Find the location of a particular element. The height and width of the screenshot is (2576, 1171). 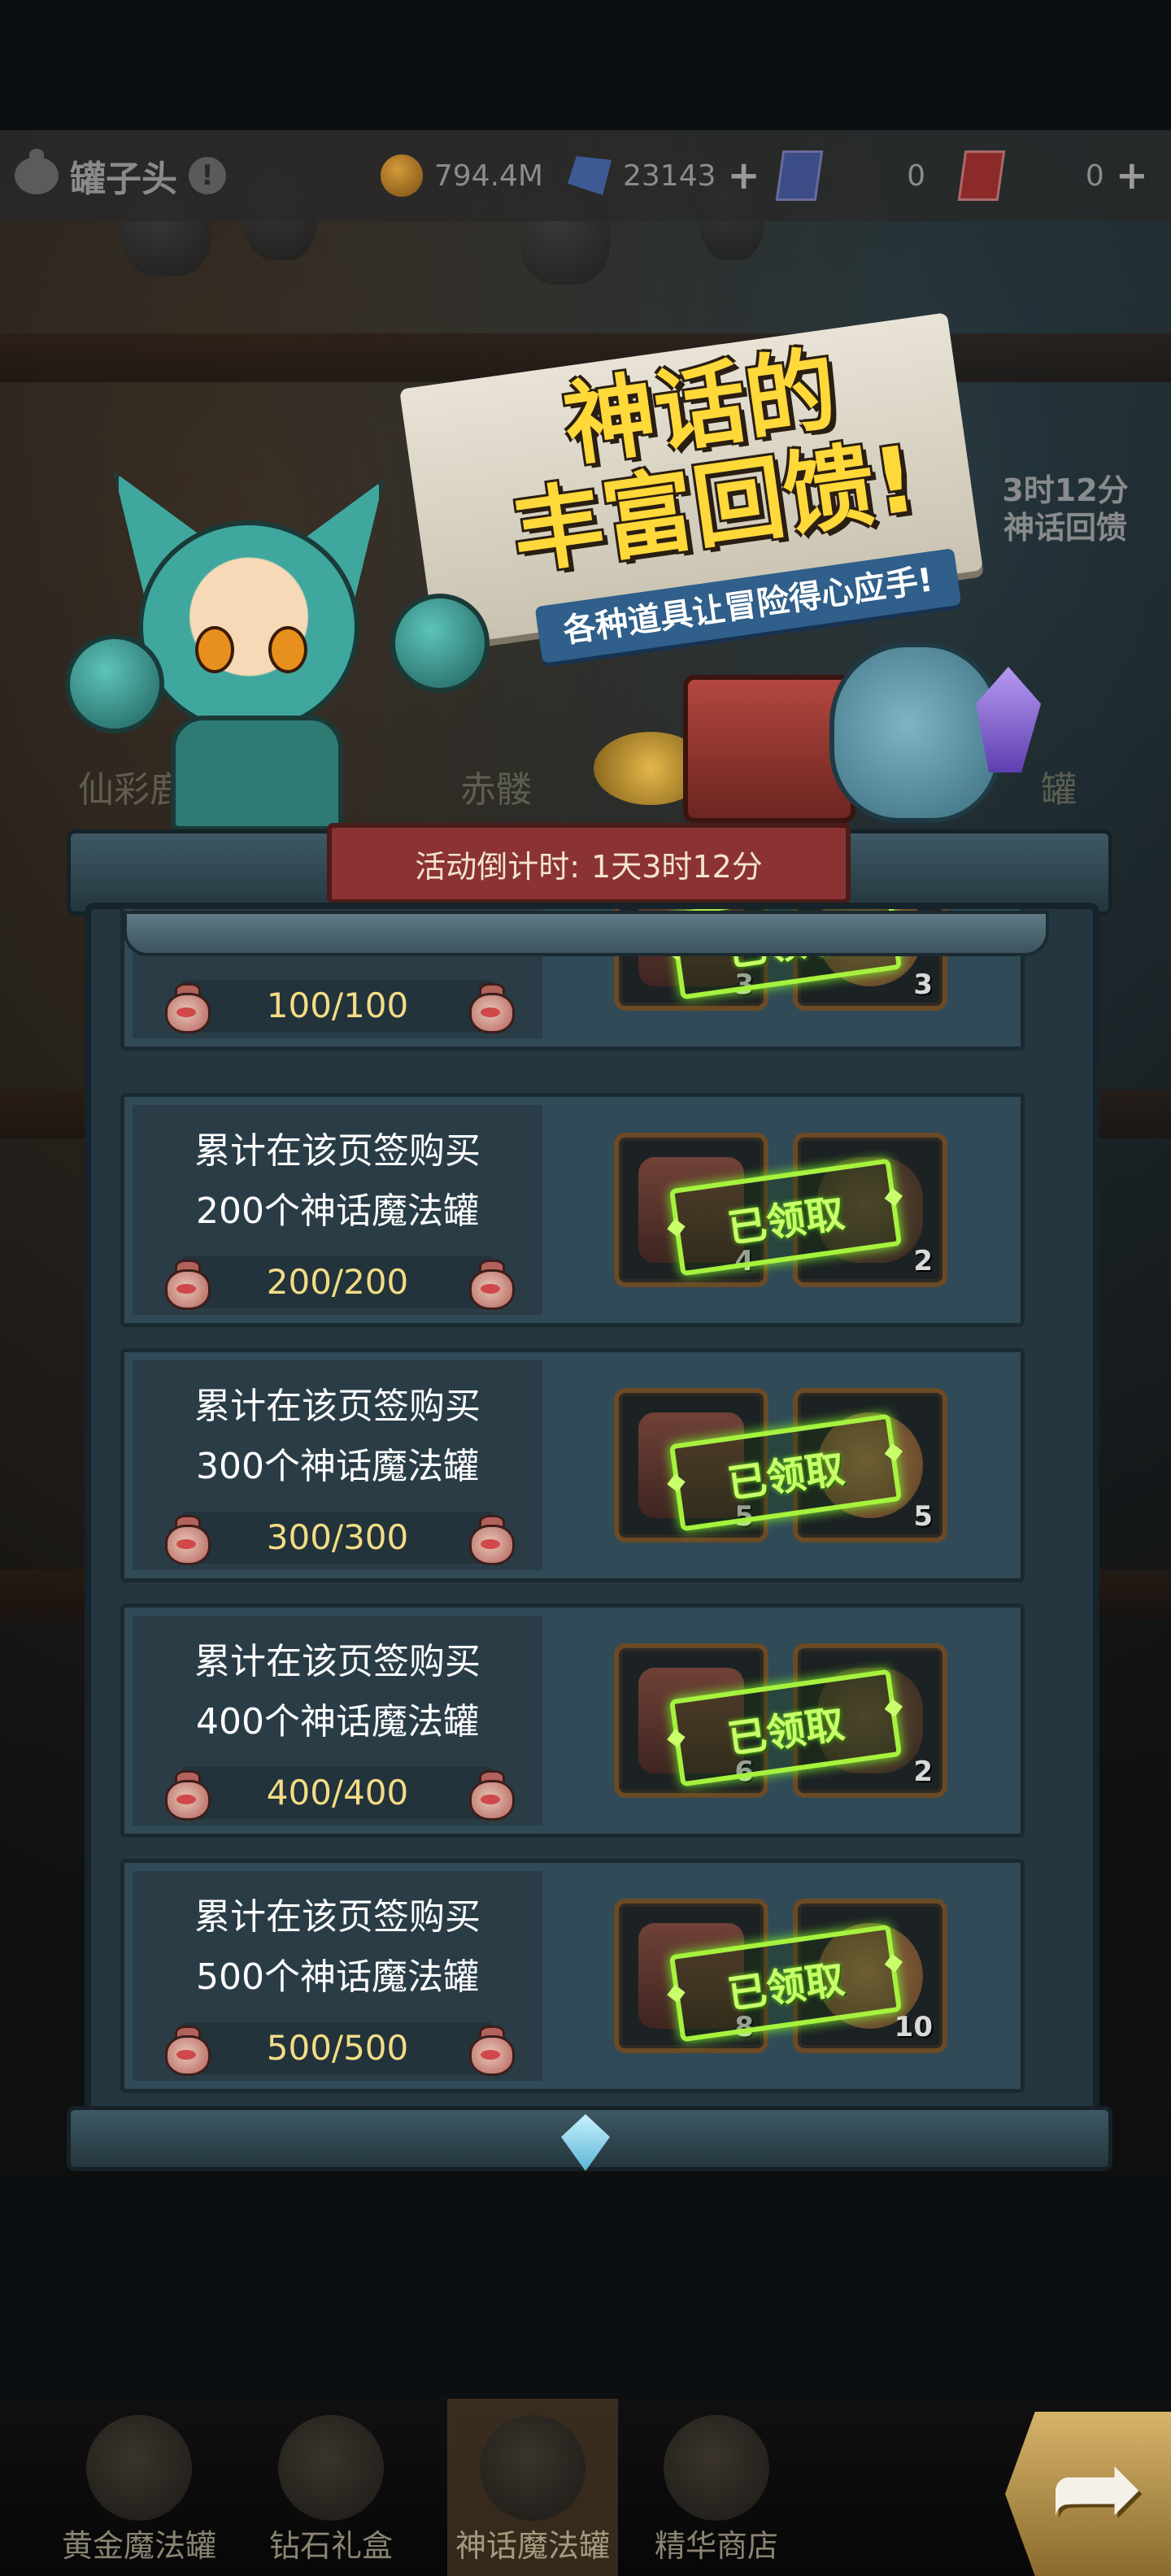

tier-description-line2: 200个神话魔法罐 is located at coordinates (337, 1211).